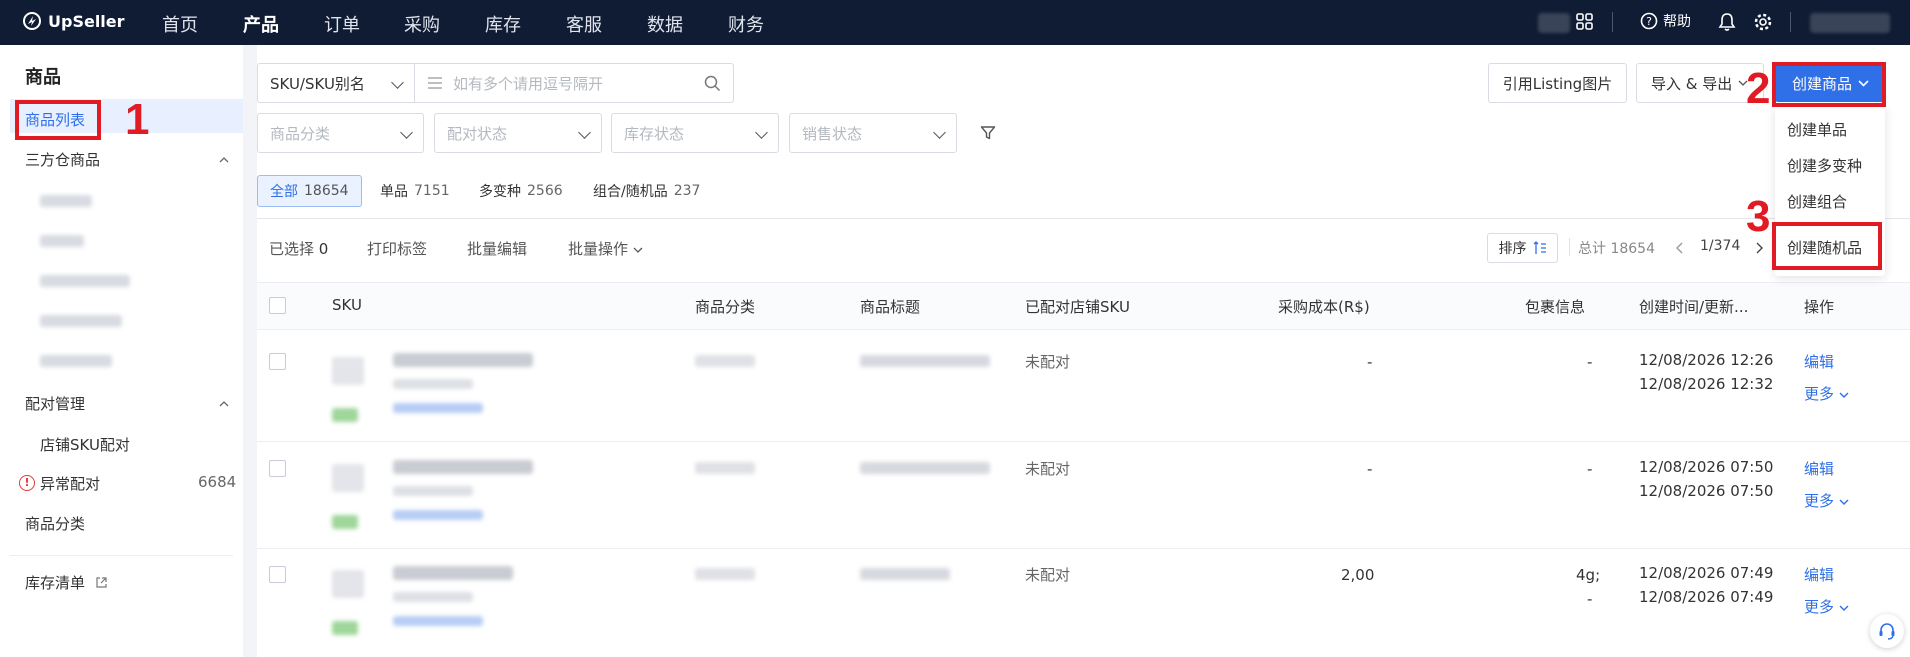  I want to click on sku-type-select: SKU/SKU别名, so click(336, 83).